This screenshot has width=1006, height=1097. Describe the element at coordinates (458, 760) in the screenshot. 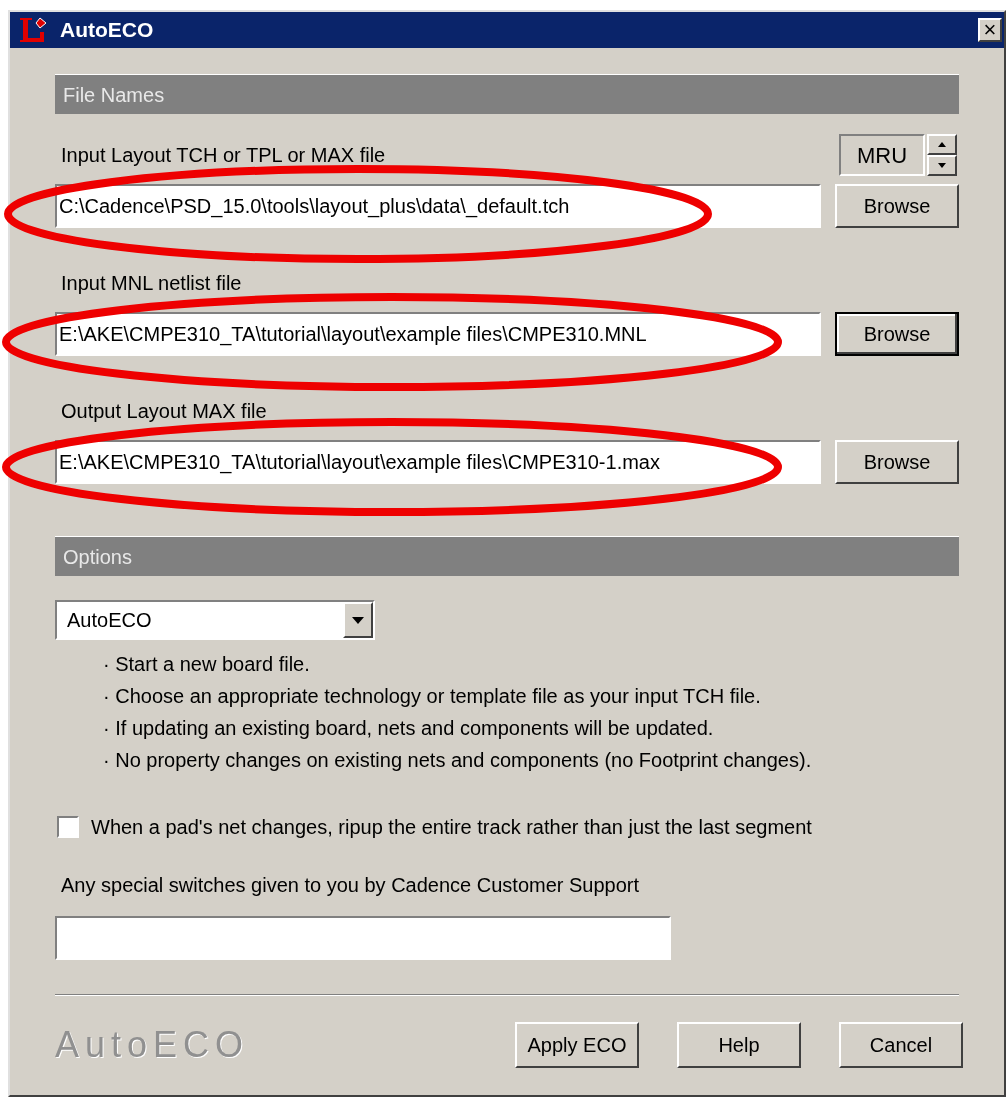

I see `option-note: · No property changes on existing nets and components (no Footprint changes).` at that location.